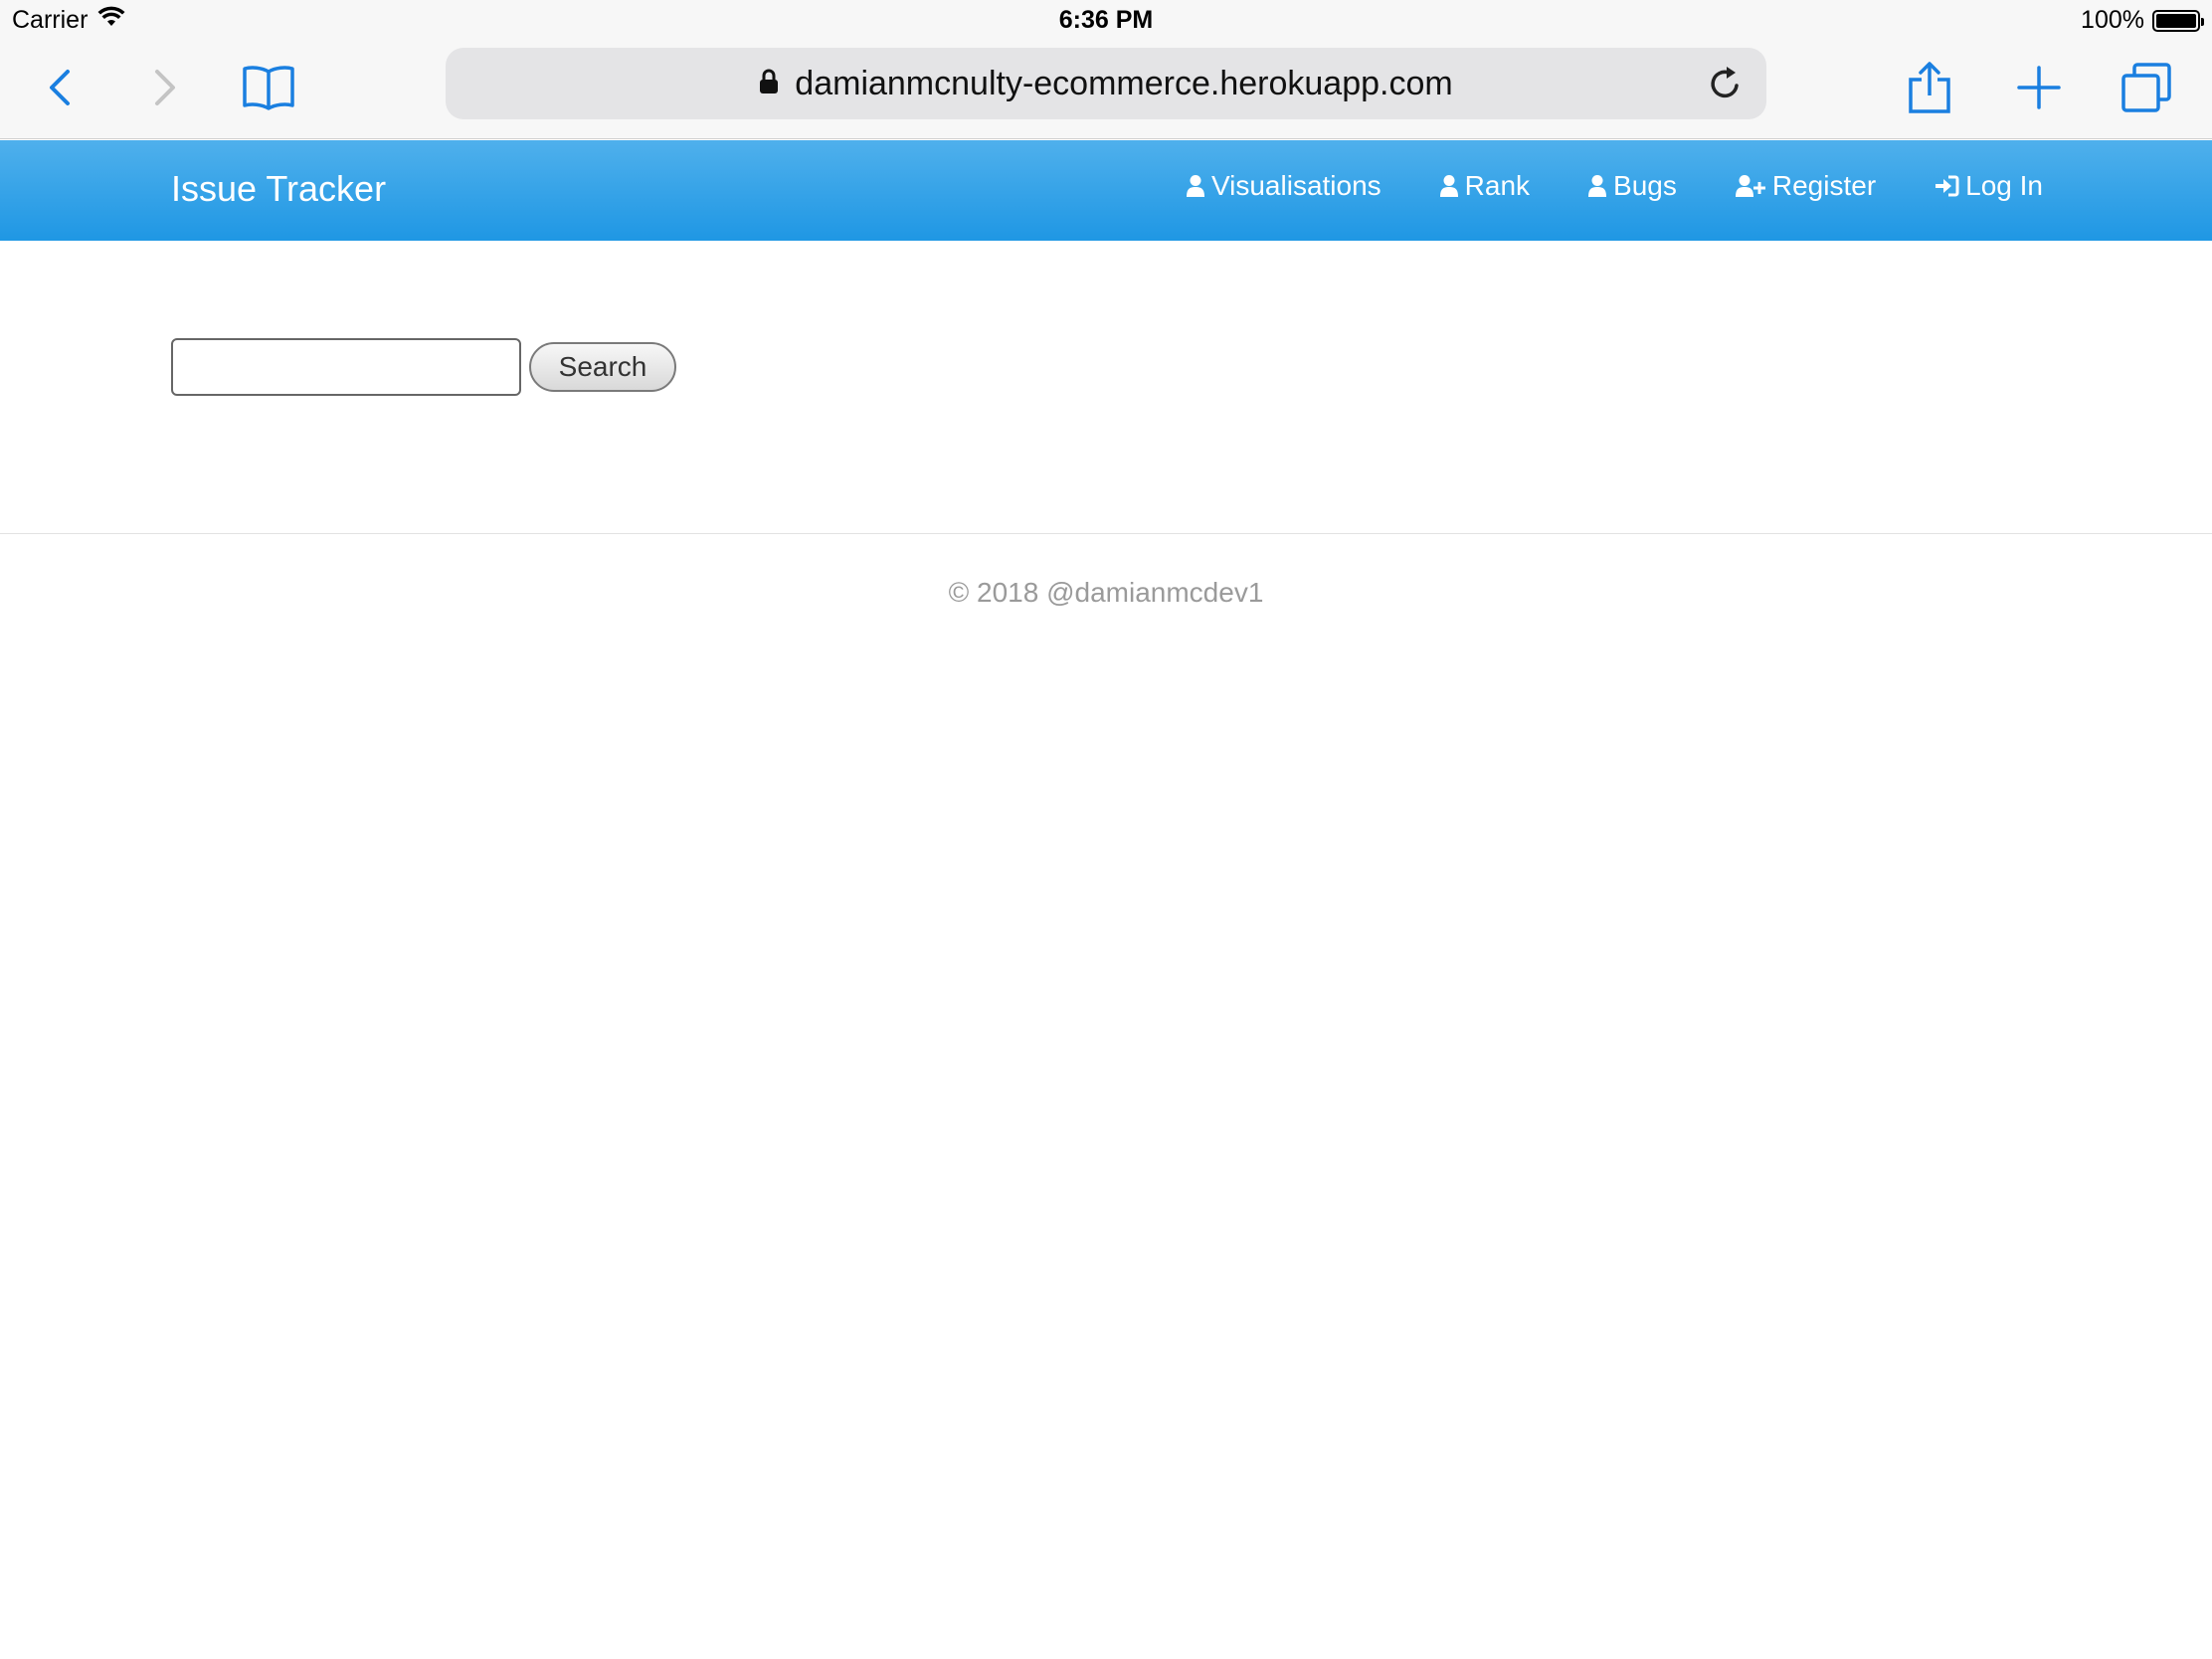 This screenshot has width=2212, height=1659. I want to click on nav-item-visualisations: Visualisations, so click(1284, 186).